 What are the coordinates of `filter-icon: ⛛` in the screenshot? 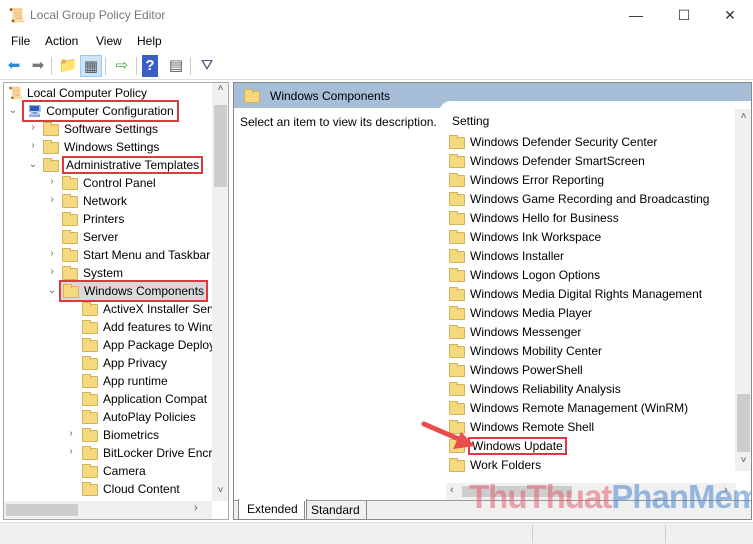 It's located at (207, 66).